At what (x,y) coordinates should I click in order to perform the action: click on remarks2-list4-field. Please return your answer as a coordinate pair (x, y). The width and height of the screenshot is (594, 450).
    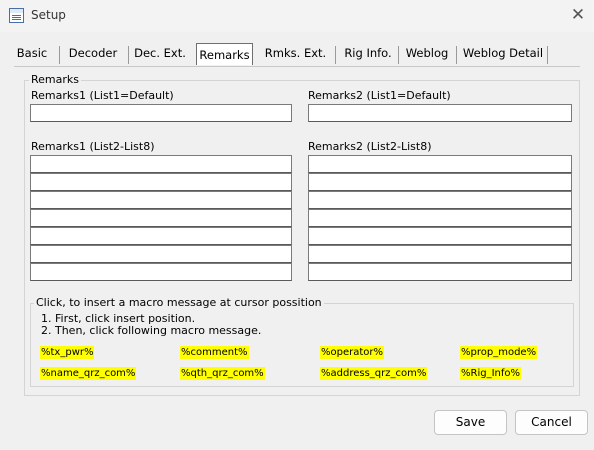
    Looking at the image, I should click on (440, 200).